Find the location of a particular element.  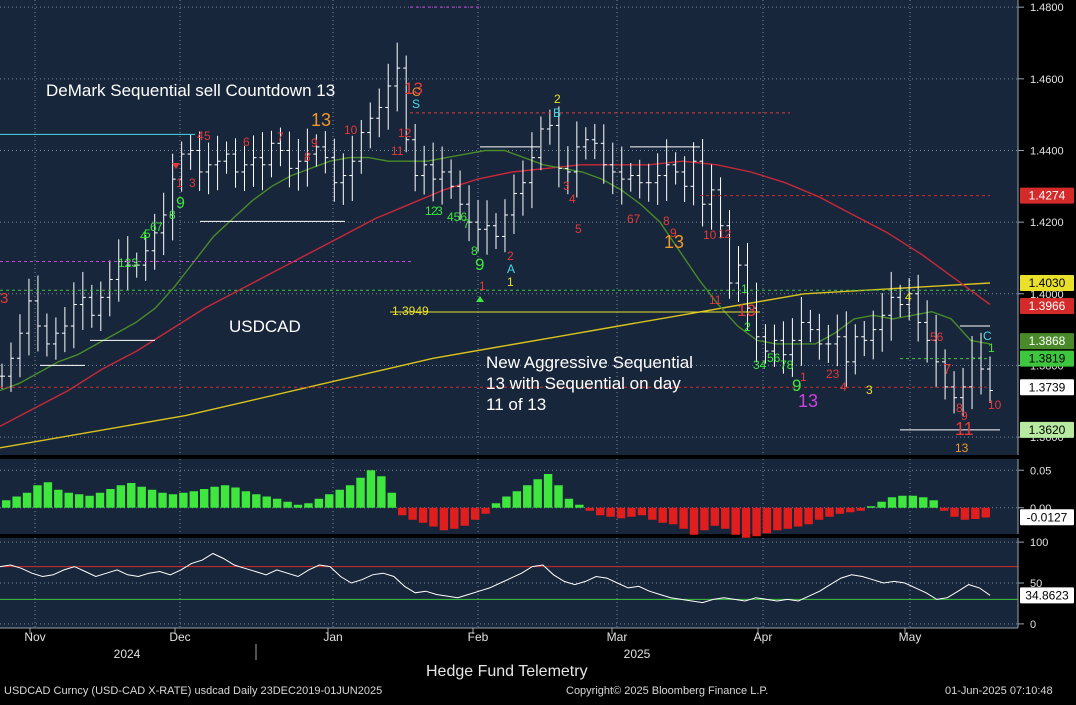

price-tag: 1.4030 is located at coordinates (1047, 283).